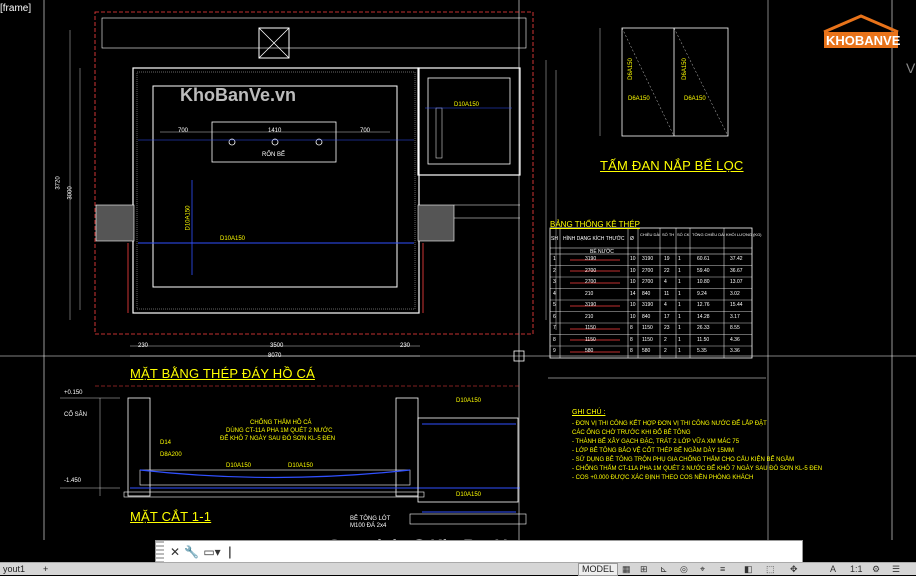 The height and width of the screenshot is (576, 916). I want to click on table-cell: 6, so click(554, 316).